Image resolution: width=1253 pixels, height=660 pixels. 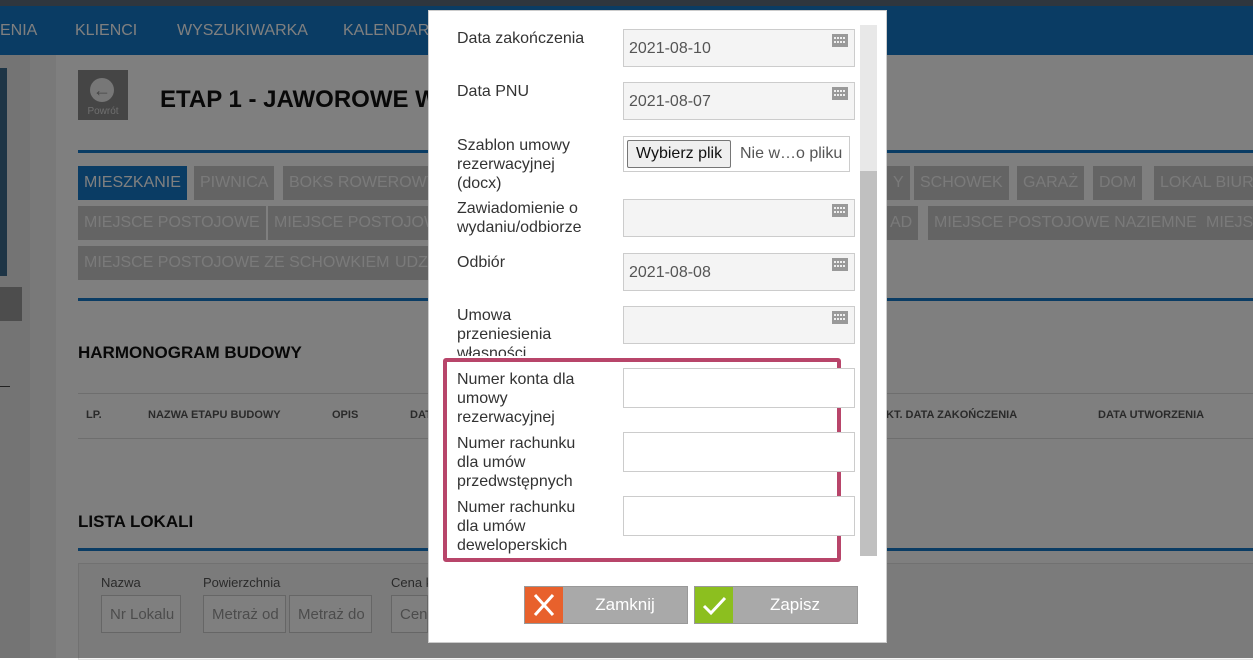 What do you see at coordinates (516, 398) in the screenshot?
I see `konto-rezerwacyjnej-label: Numer konta dla umowy rezerwacyjnej` at bounding box center [516, 398].